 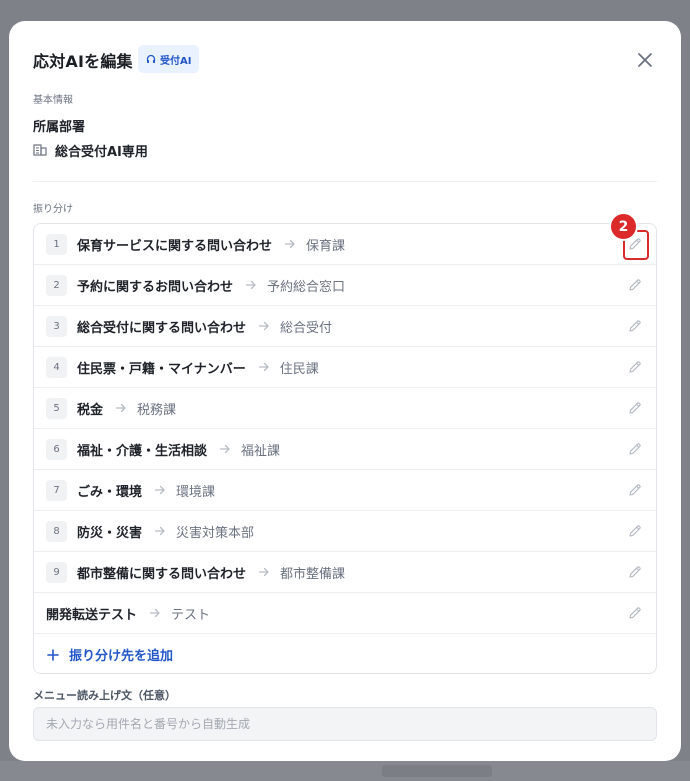 What do you see at coordinates (53, 654) in the screenshot?
I see `plus-icon` at bounding box center [53, 654].